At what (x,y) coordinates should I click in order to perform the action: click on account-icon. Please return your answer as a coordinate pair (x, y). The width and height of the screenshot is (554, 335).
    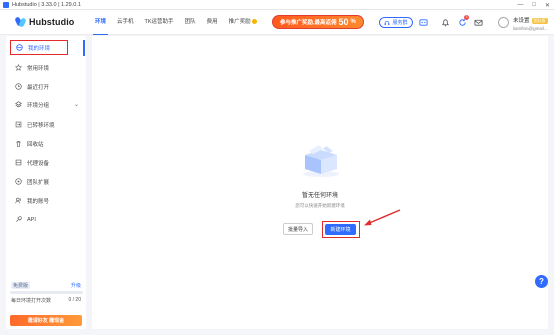
    Looking at the image, I should click on (18, 200).